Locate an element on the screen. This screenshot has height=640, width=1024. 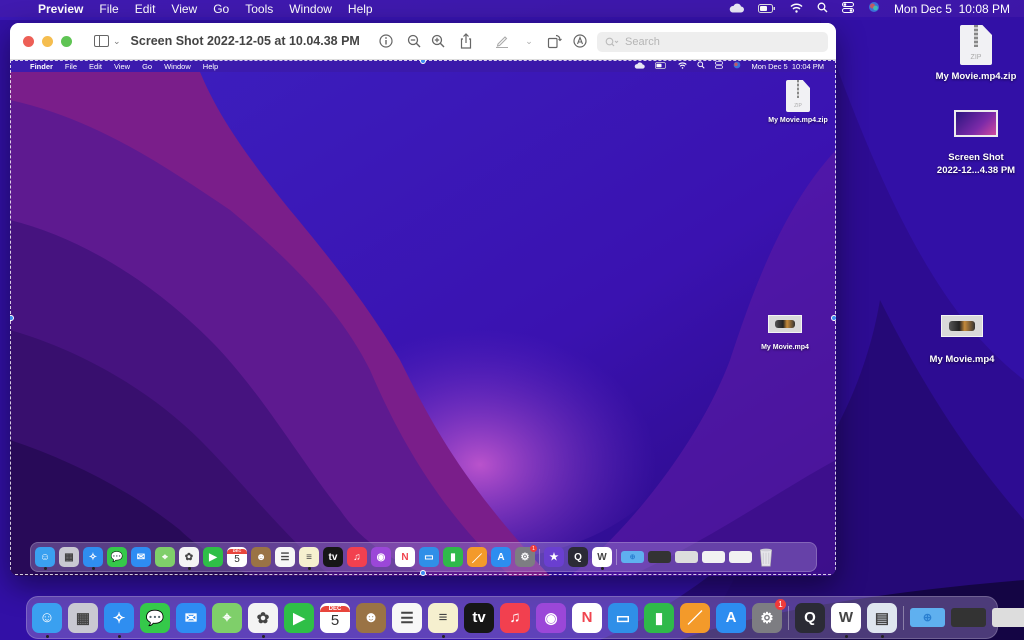
preview-icon: ▤ is located at coordinates (882, 618).